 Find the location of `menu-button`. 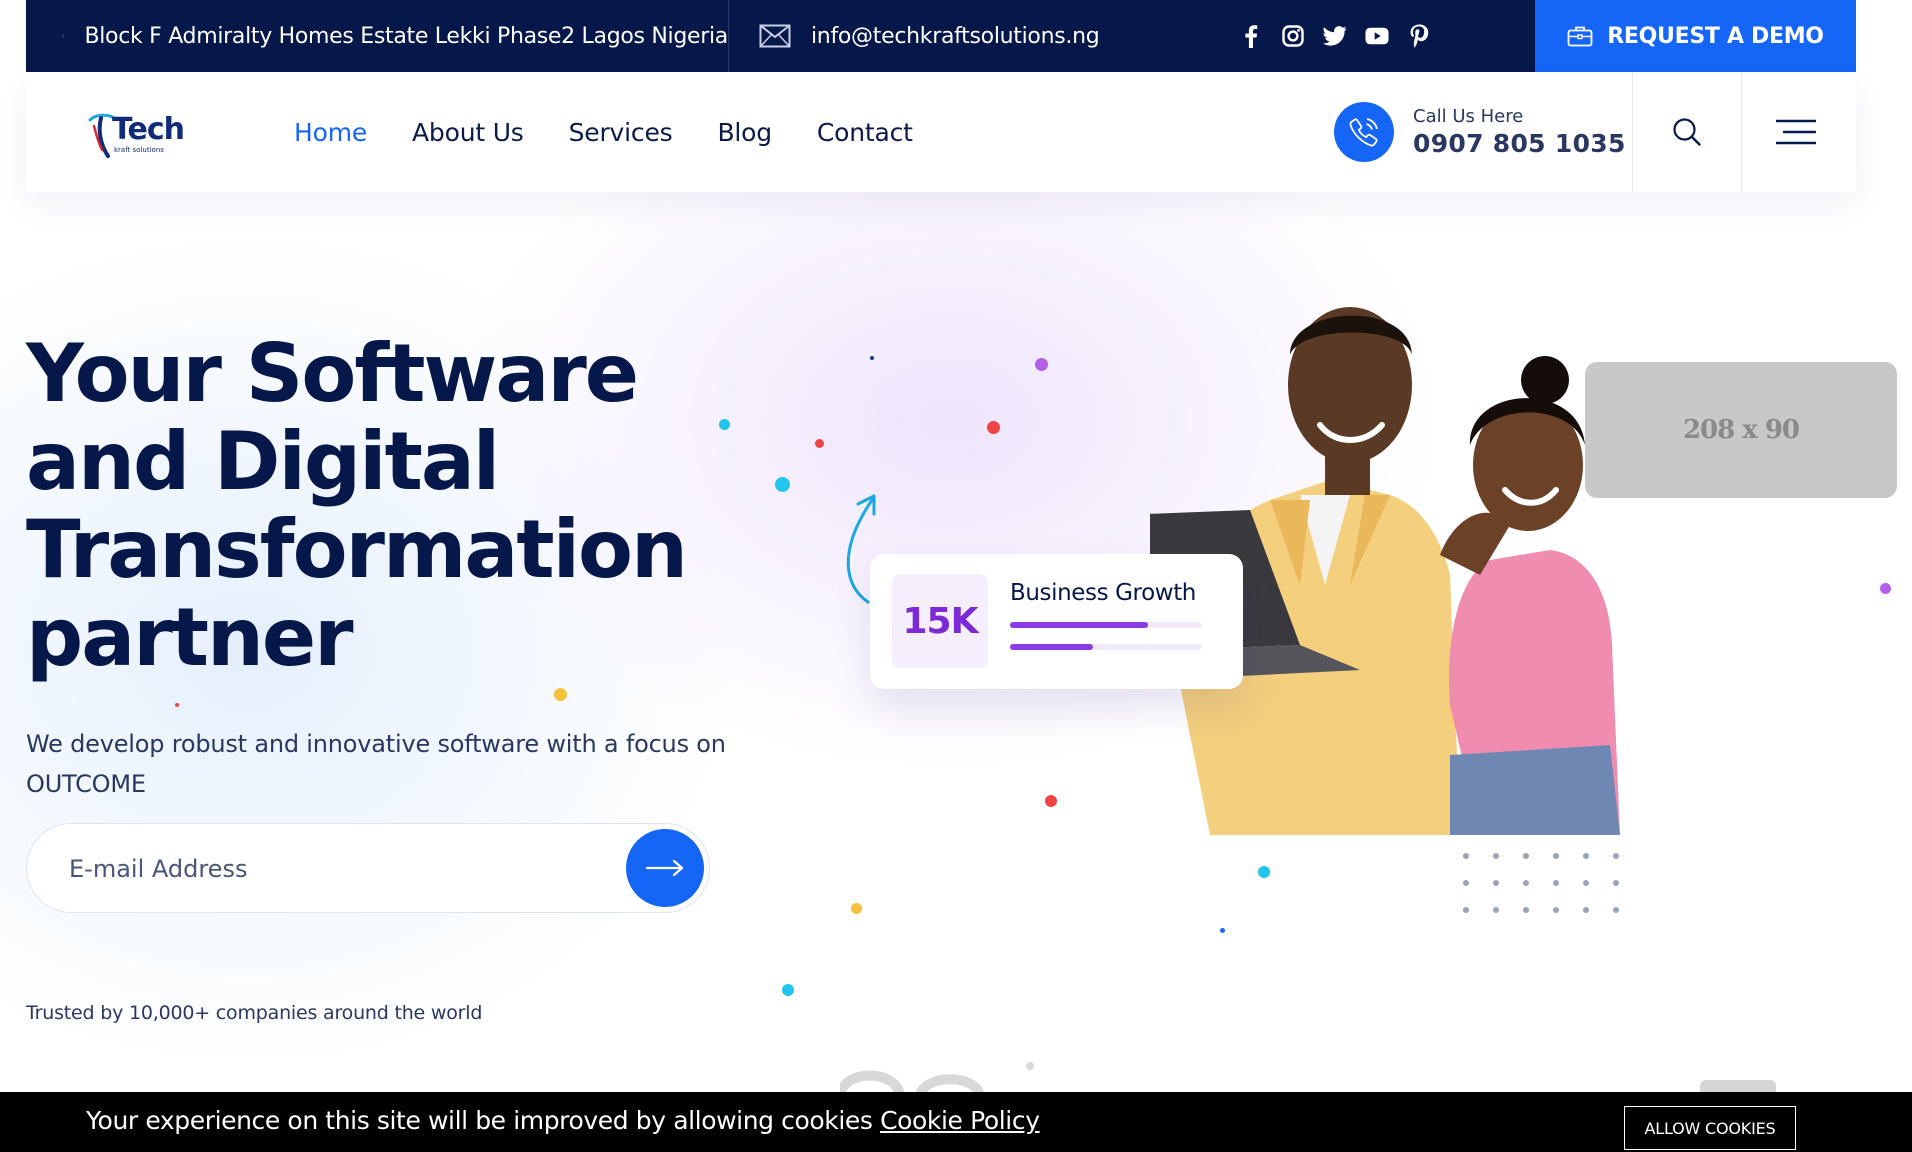

menu-button is located at coordinates (1796, 132).